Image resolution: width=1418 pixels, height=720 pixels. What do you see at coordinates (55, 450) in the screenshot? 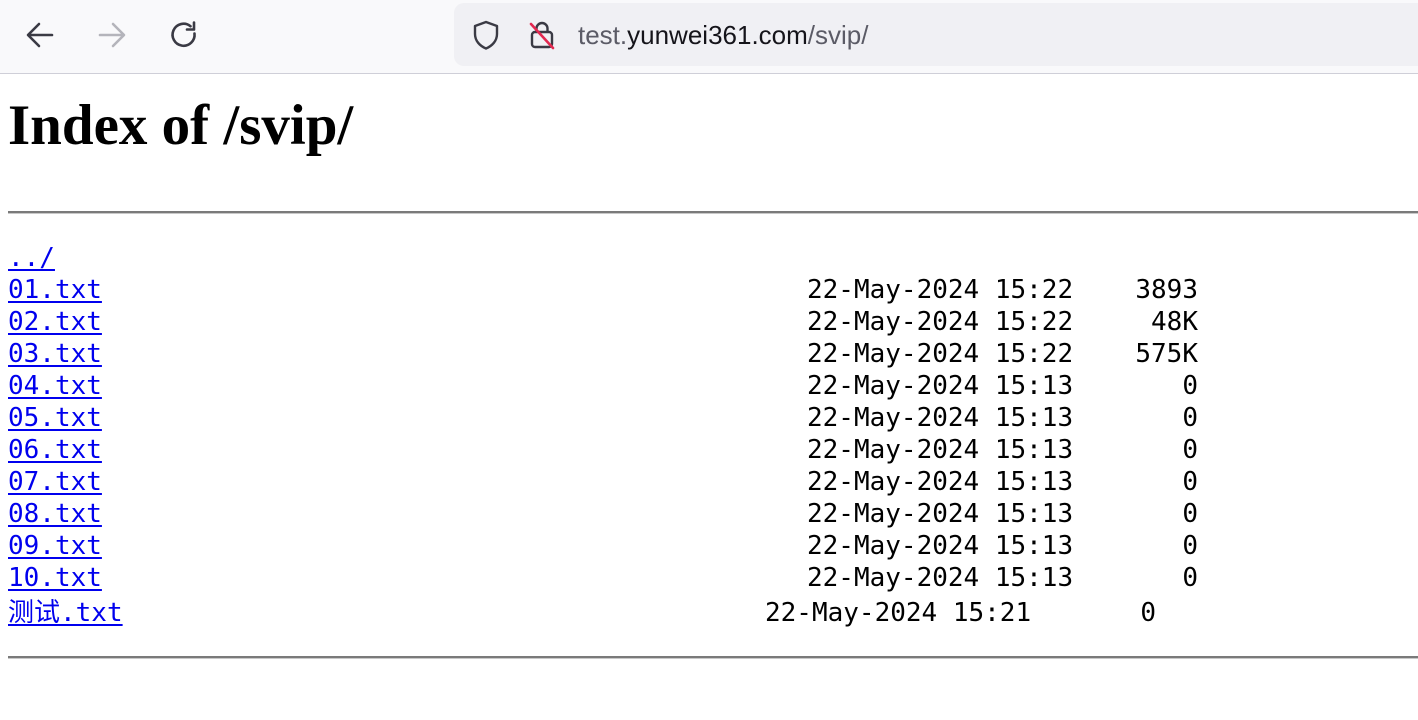
I see `file-link: 06.txt` at bounding box center [55, 450].